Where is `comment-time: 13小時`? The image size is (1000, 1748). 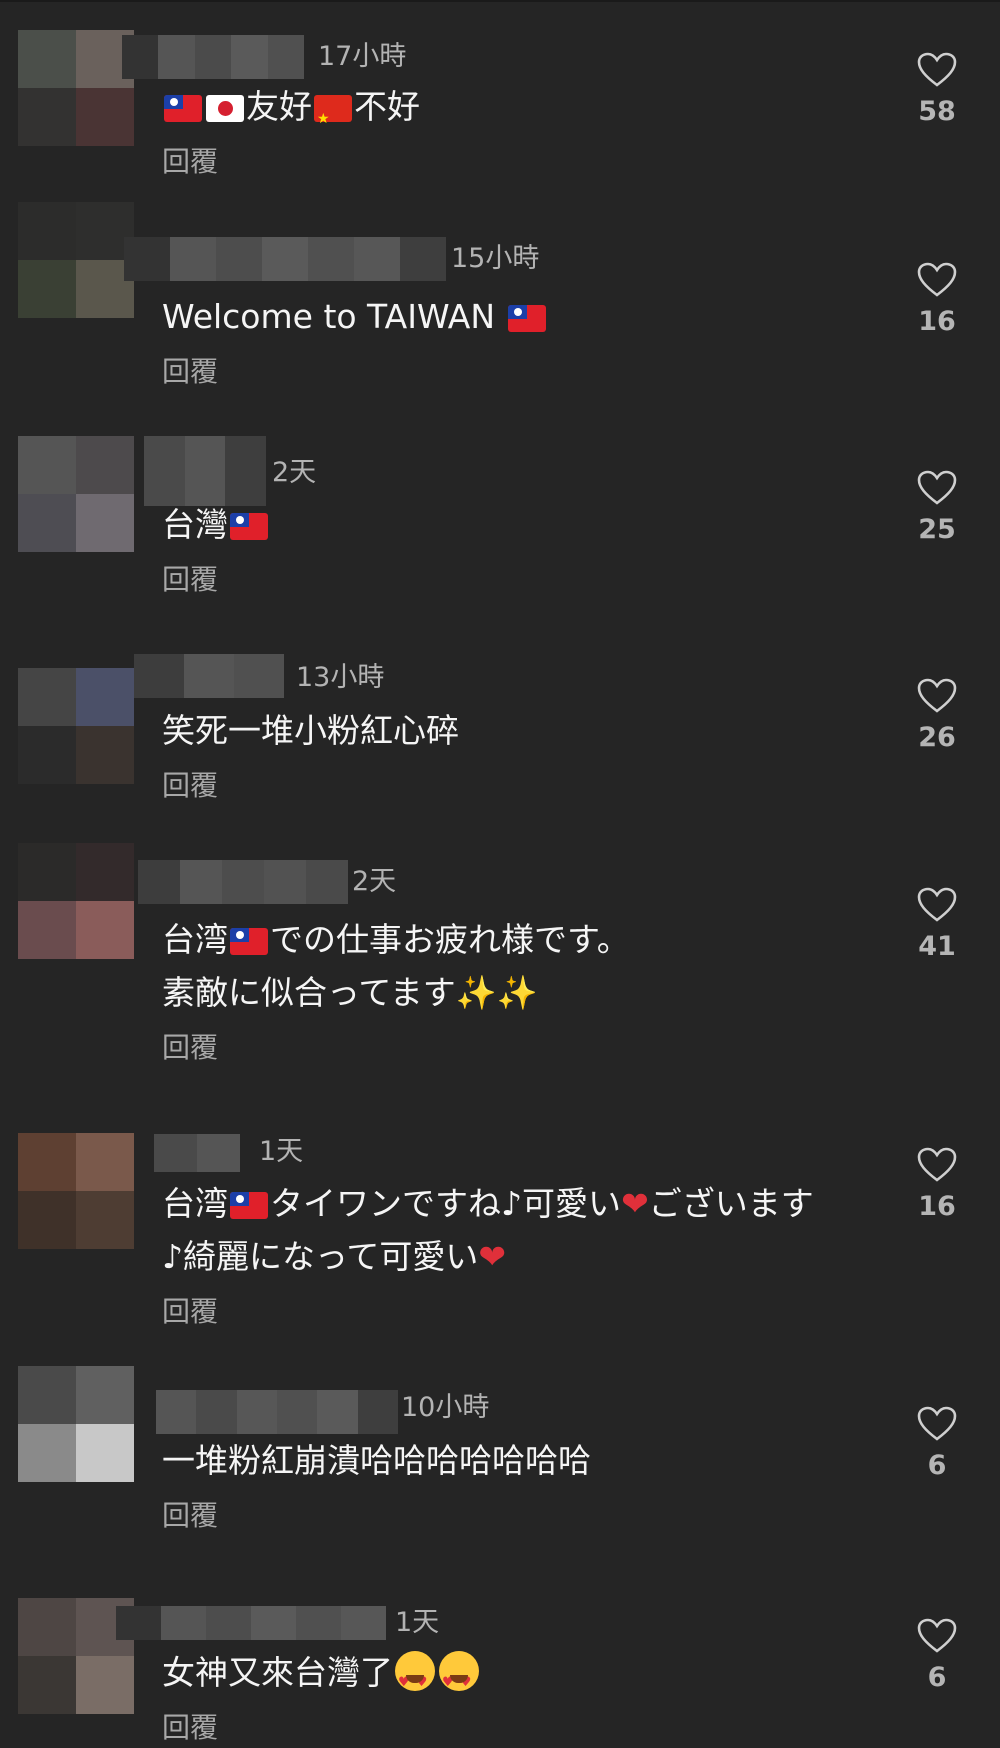 comment-time: 13小時 is located at coordinates (340, 677).